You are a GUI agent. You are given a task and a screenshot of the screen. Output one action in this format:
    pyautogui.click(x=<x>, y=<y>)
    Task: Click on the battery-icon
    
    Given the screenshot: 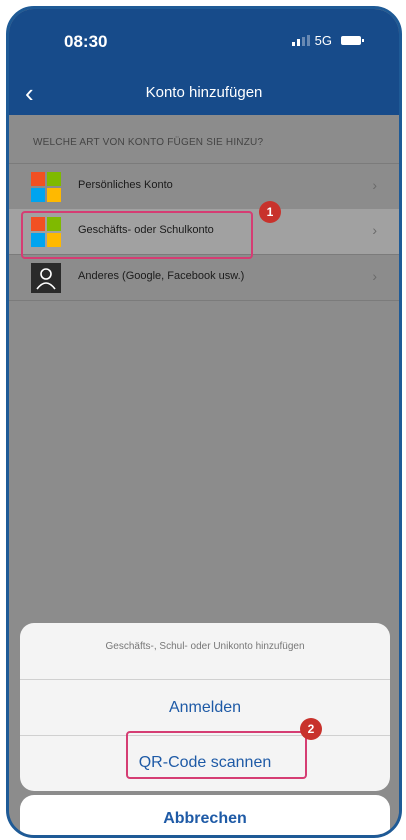 What is the action you would take?
    pyautogui.click(x=352, y=40)
    